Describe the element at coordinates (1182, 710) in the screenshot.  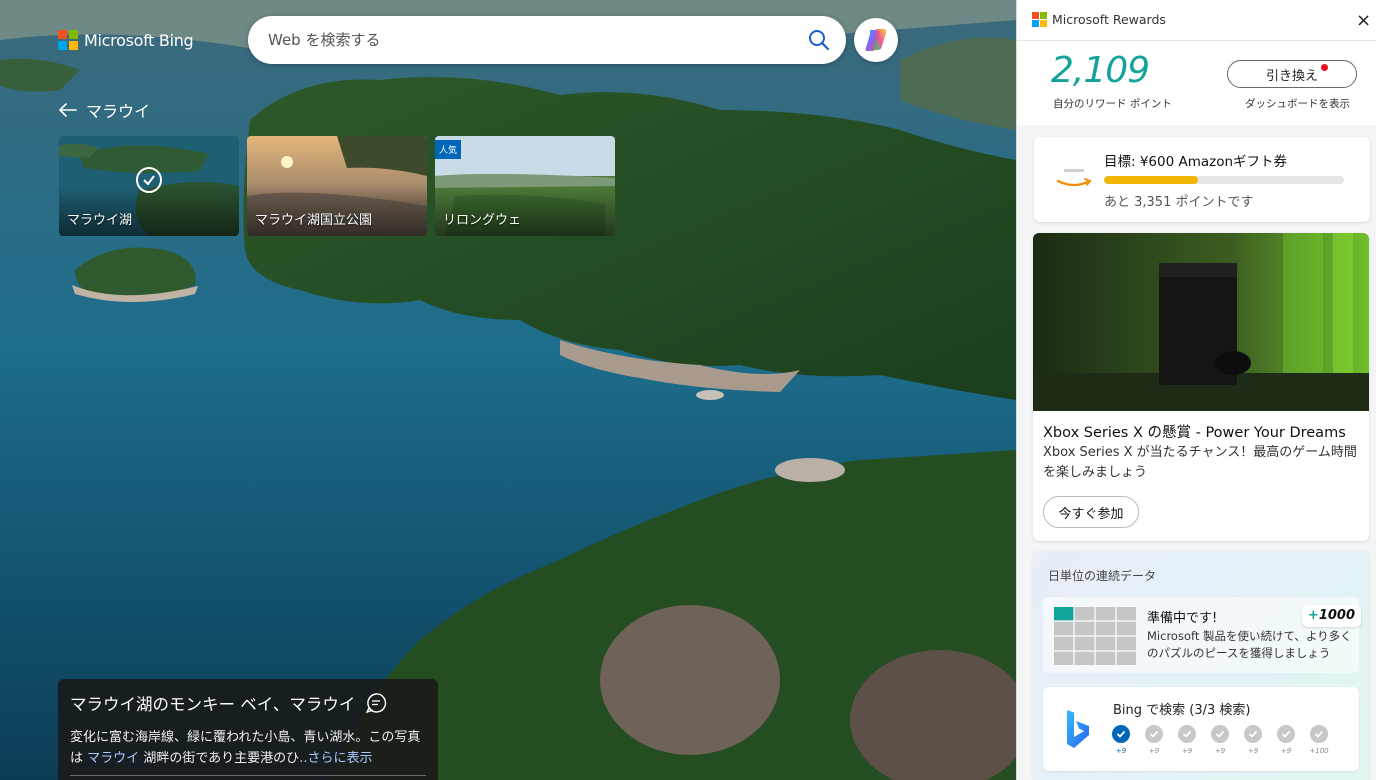
I see `bing-search-title: Bing で検索 (3/3 検索)` at that location.